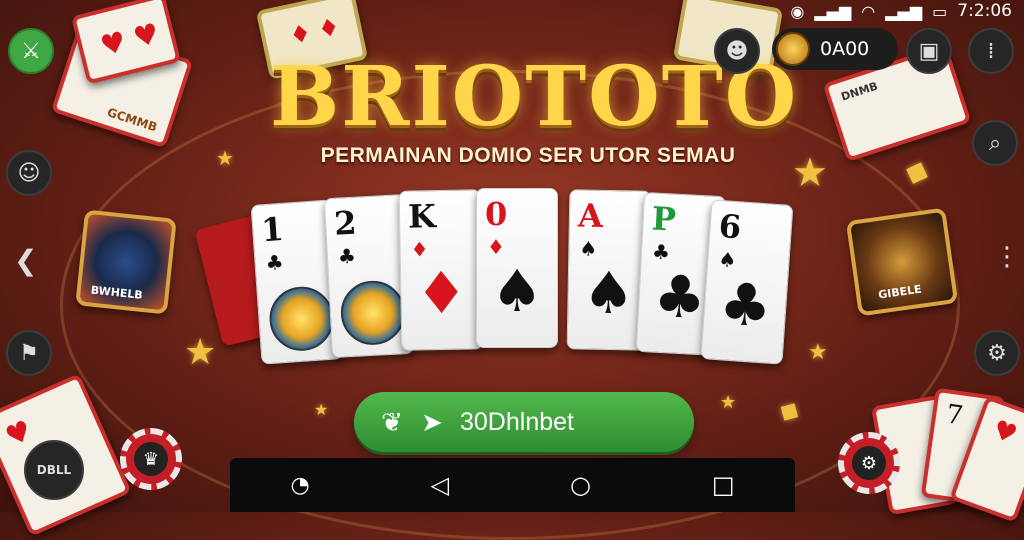 The image size is (1024, 540). What do you see at coordinates (440, 485) in the screenshot?
I see `back-nav-icon: ◁` at bounding box center [440, 485].